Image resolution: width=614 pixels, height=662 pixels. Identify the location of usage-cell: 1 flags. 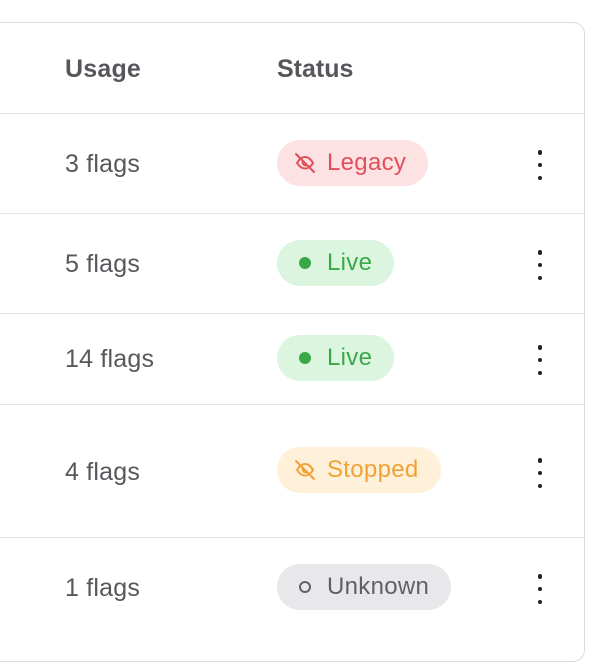
(103, 588).